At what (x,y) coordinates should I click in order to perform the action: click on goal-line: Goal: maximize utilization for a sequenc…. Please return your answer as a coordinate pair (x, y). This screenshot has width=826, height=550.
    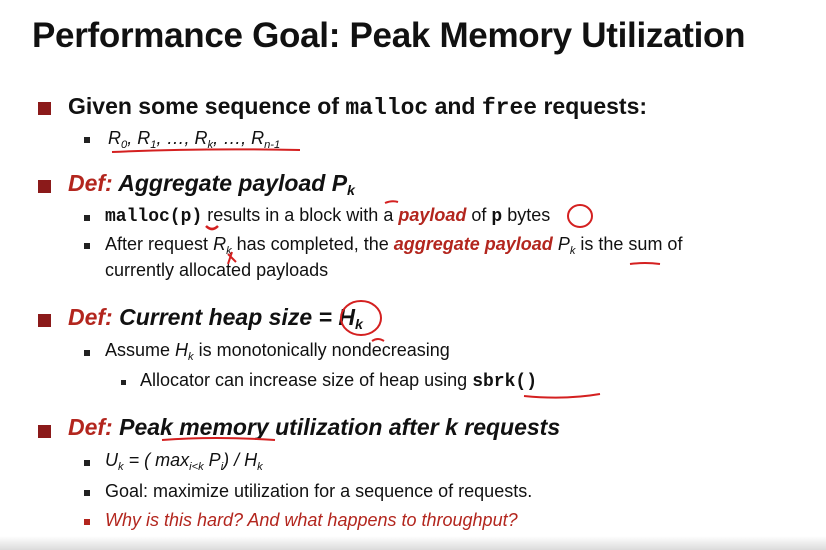
    Looking at the image, I should click on (319, 491).